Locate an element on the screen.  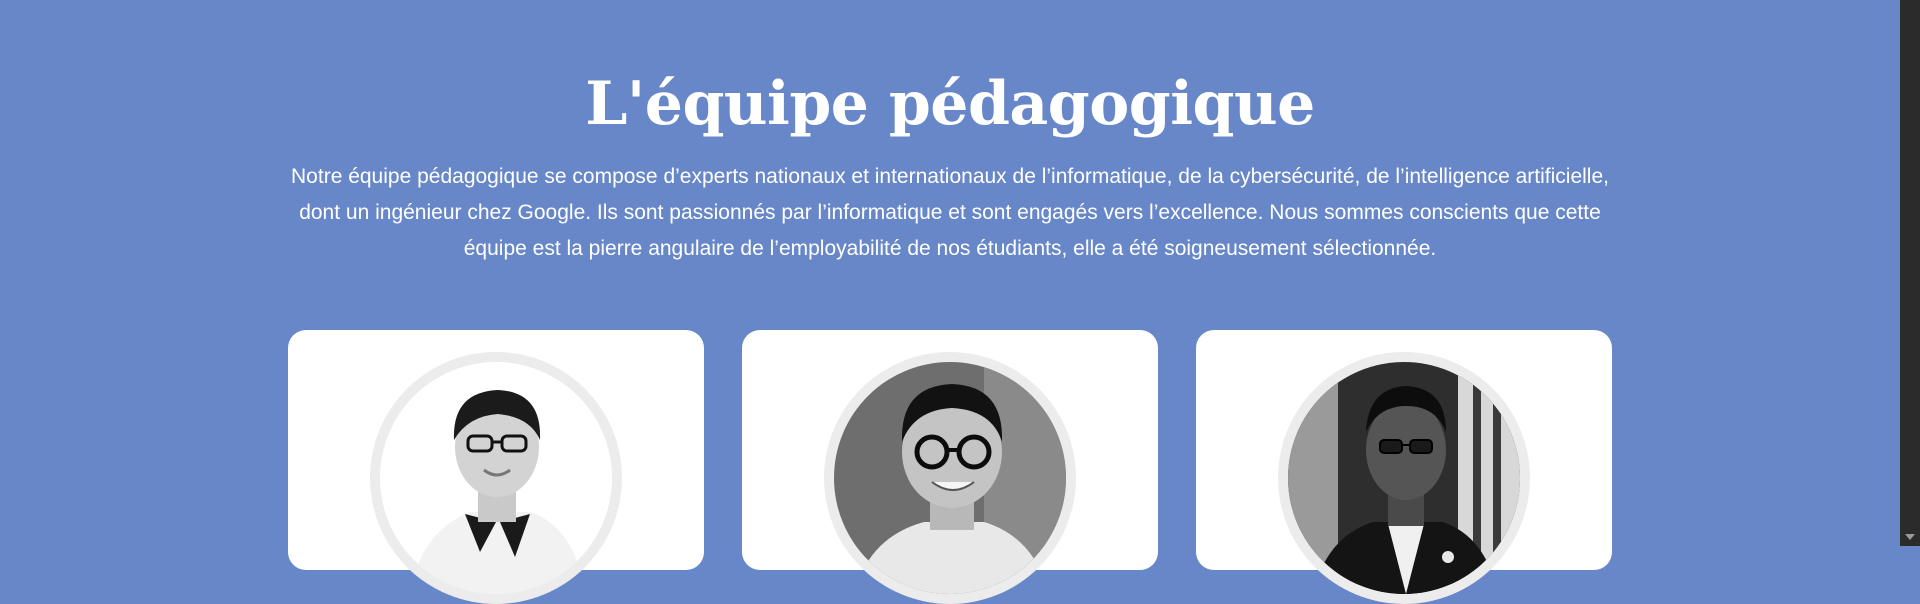
section-title: L'équipe pédagogique is located at coordinates (950, 104).